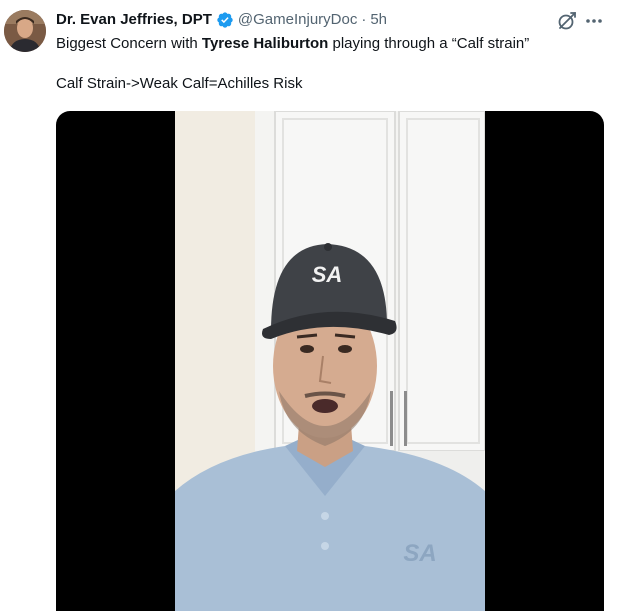 The image size is (624, 611). I want to click on verified-badge-icon, so click(225, 20).